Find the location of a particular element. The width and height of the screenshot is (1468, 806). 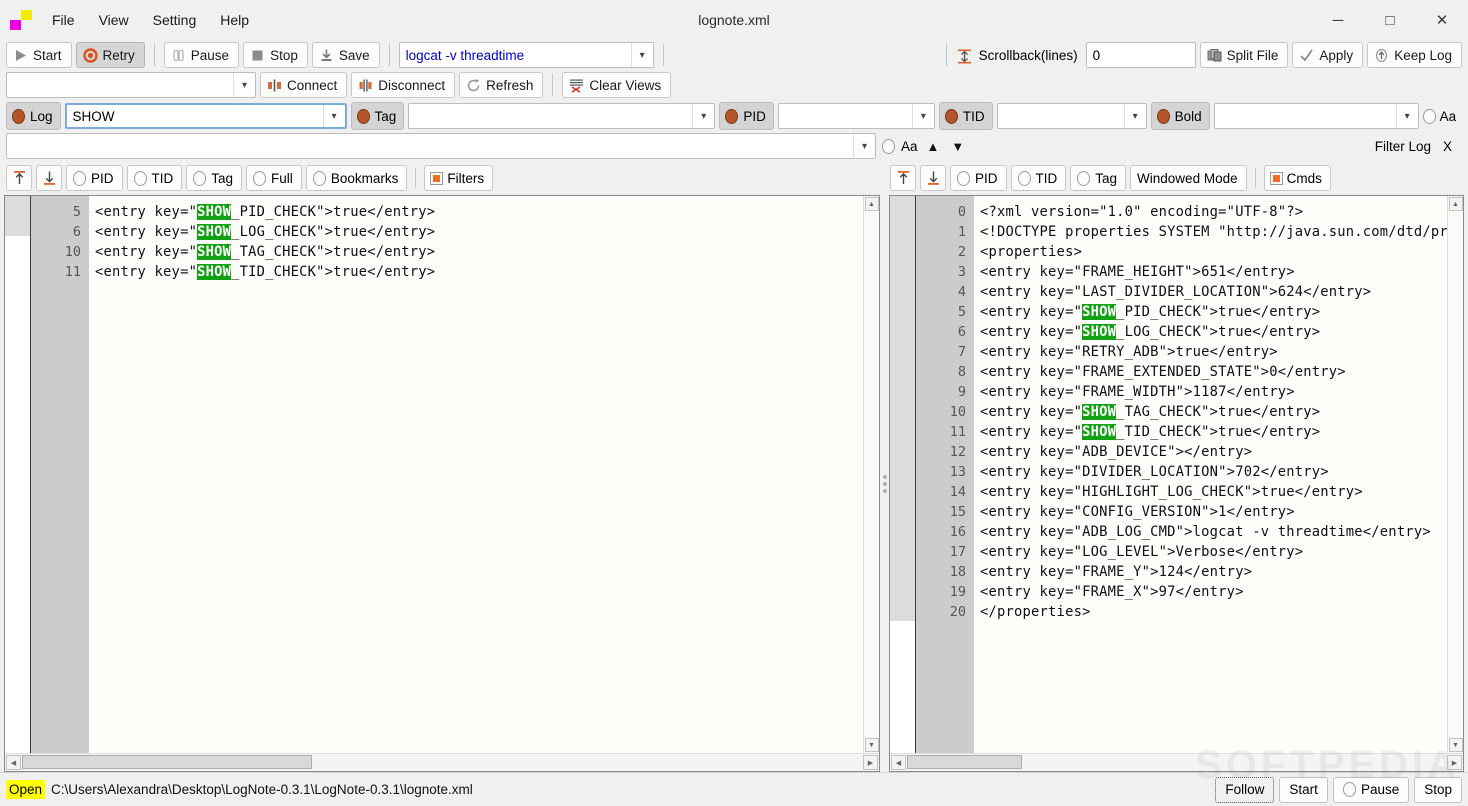

pid-filter-toggle: PID is located at coordinates (746, 116).